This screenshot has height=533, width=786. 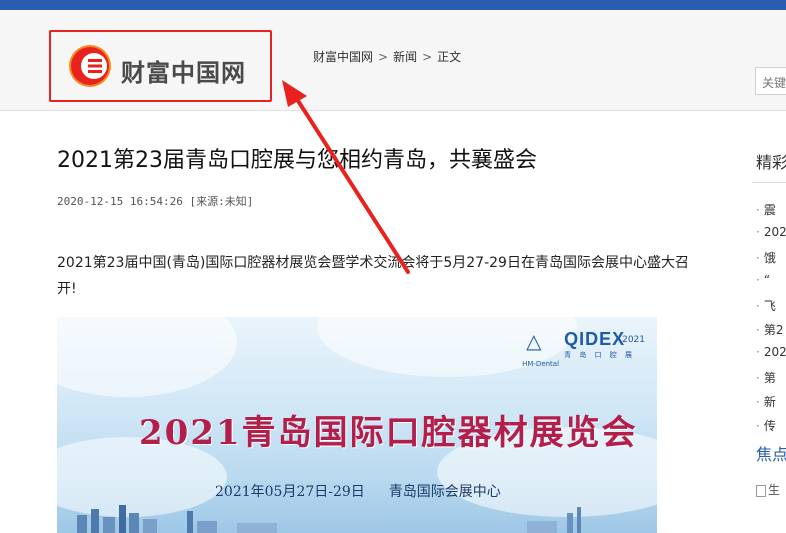 What do you see at coordinates (769, 182) in the screenshot?
I see `sidebar-divider` at bounding box center [769, 182].